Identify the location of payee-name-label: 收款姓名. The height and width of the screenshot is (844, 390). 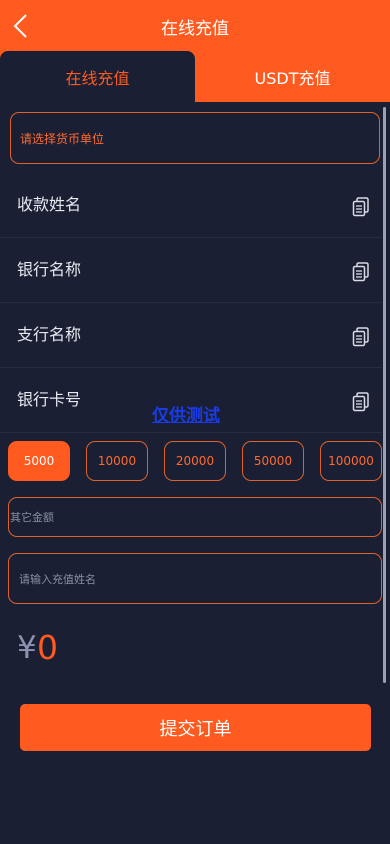
(49, 204).